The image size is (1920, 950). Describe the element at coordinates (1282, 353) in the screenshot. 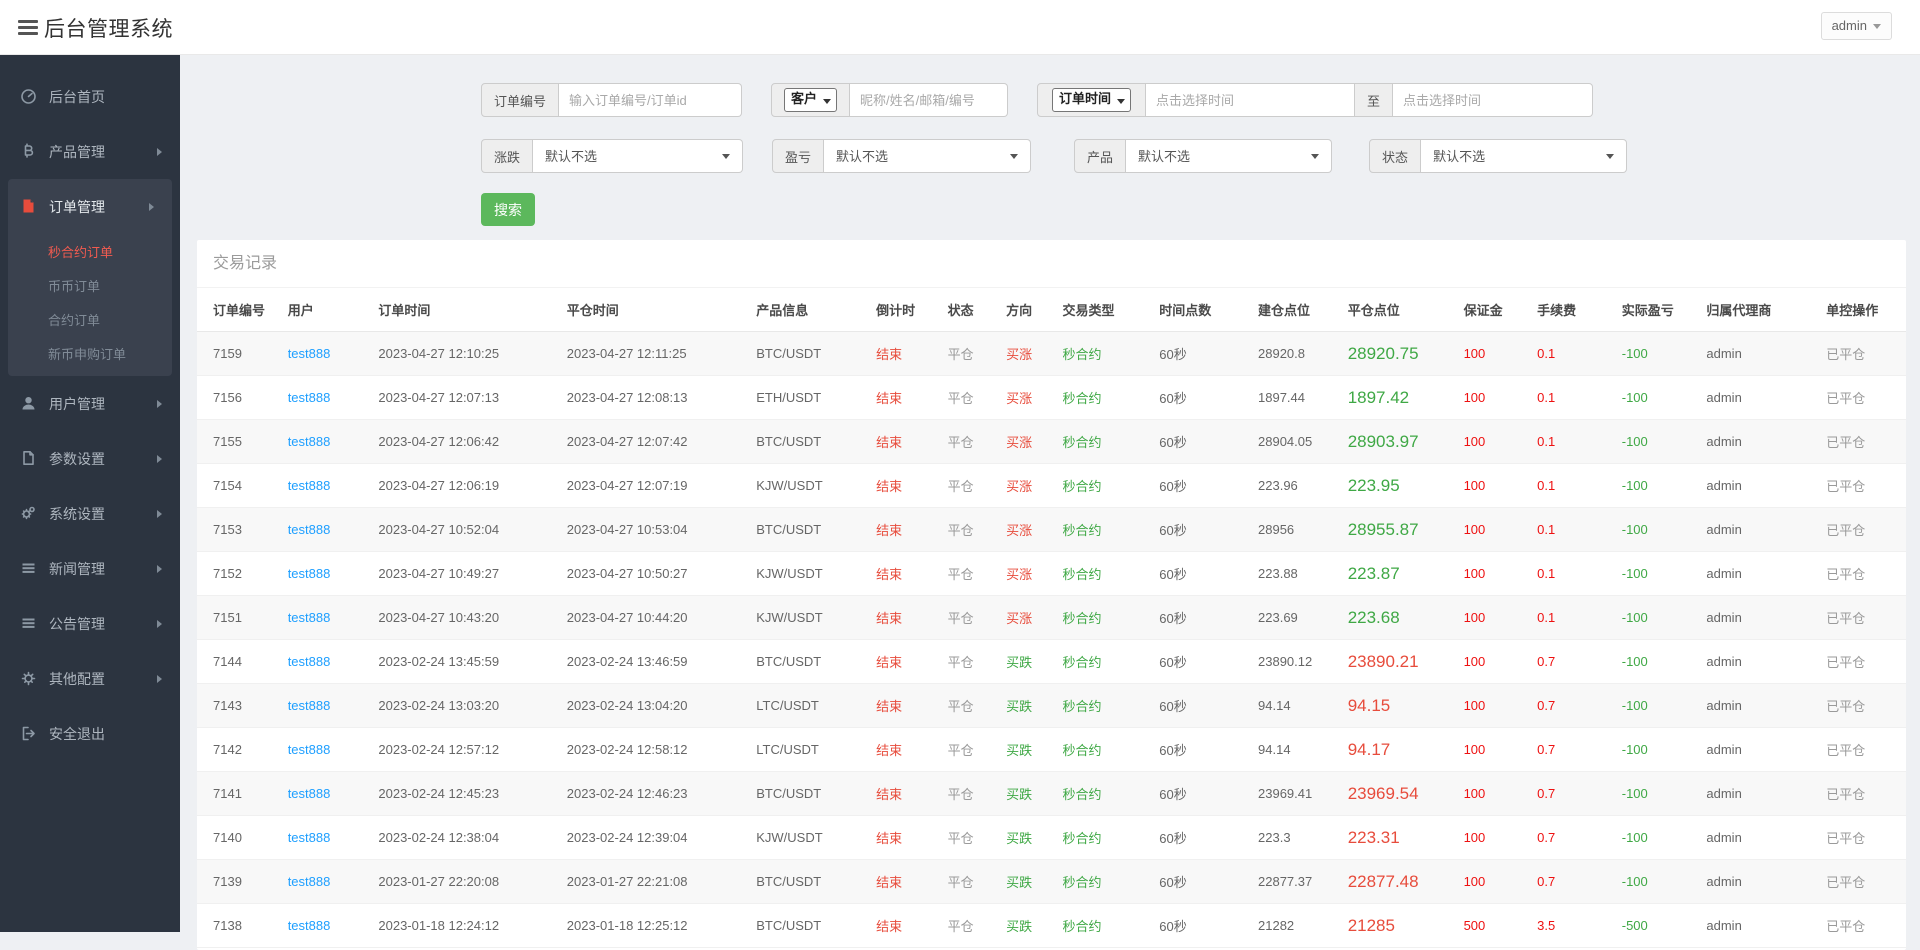

I see `cell-open_price: 28920.8` at that location.